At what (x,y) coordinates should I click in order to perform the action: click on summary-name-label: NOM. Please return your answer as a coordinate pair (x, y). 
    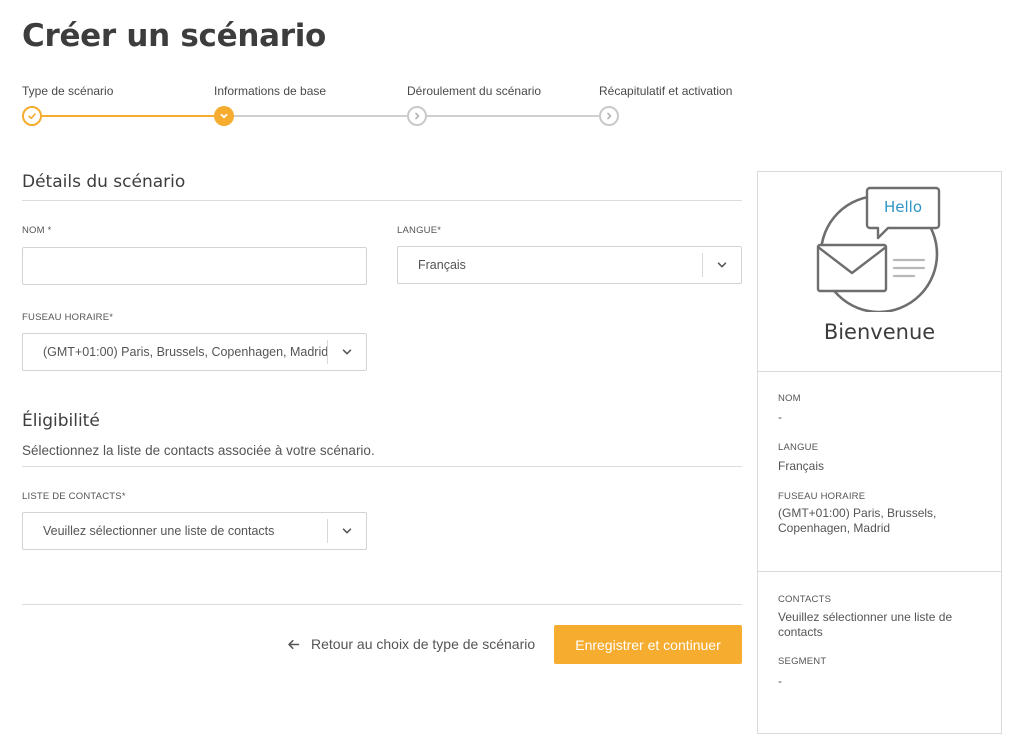
    Looking at the image, I should click on (789, 398).